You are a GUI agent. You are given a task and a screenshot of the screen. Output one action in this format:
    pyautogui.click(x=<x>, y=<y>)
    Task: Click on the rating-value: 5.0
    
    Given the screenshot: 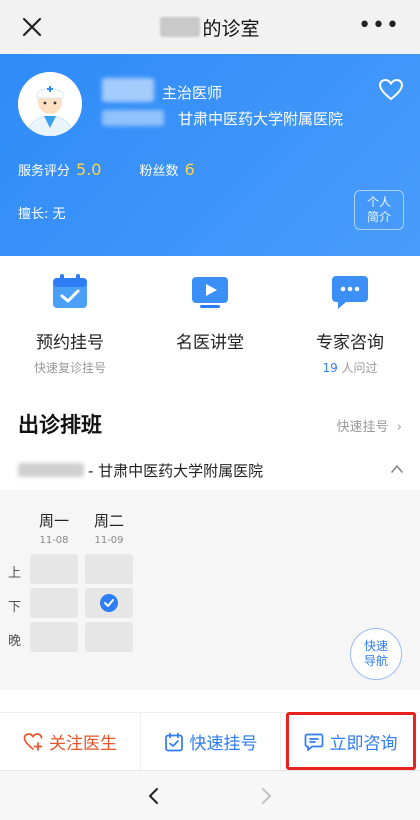 What is the action you would take?
    pyautogui.click(x=89, y=169)
    